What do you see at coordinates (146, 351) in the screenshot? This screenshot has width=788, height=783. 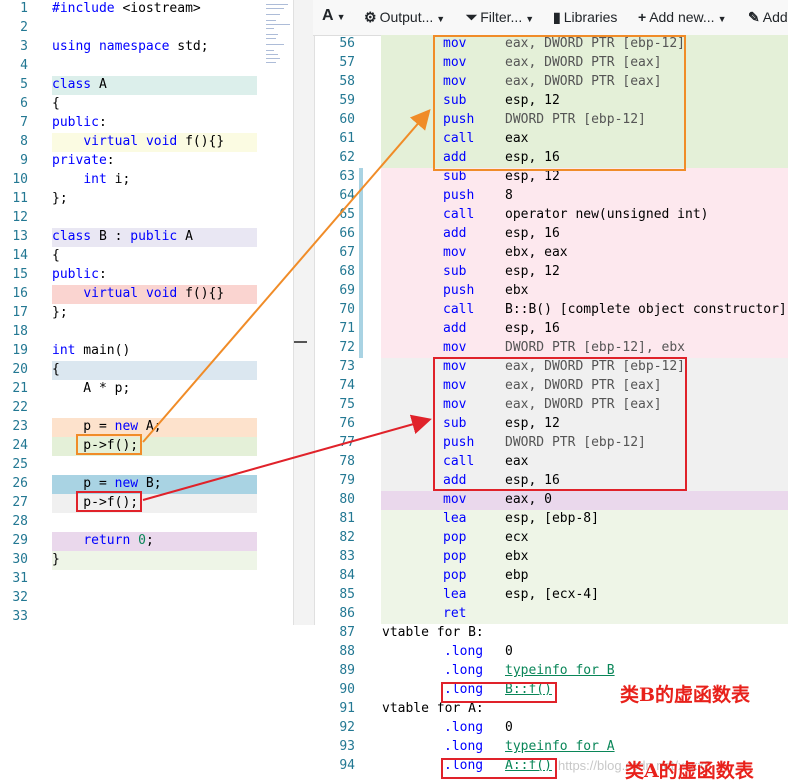 I see `source-line: 19 int main()` at bounding box center [146, 351].